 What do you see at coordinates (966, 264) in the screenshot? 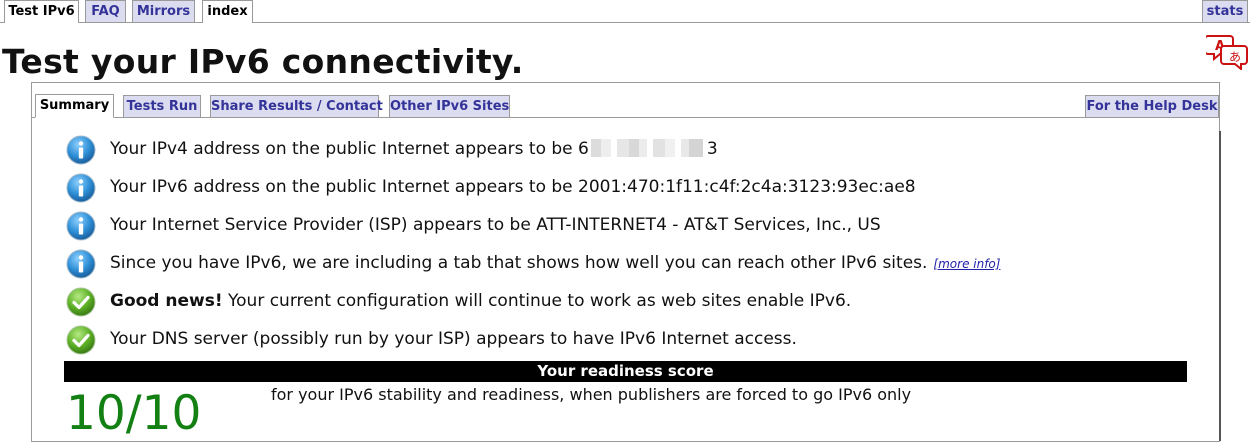
I see `more-info-link: [more info]` at bounding box center [966, 264].